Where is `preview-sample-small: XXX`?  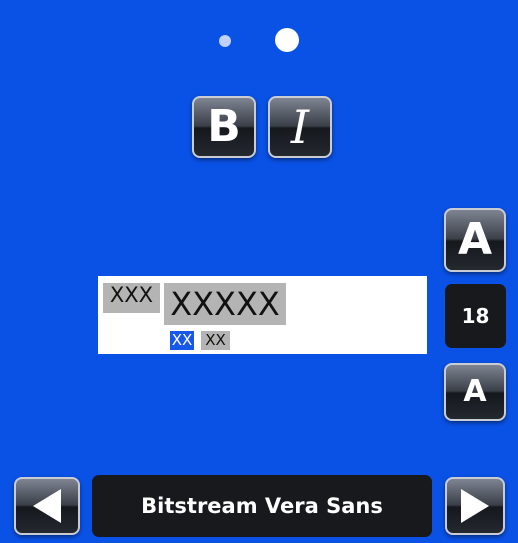 preview-sample-small: XXX is located at coordinates (131, 298).